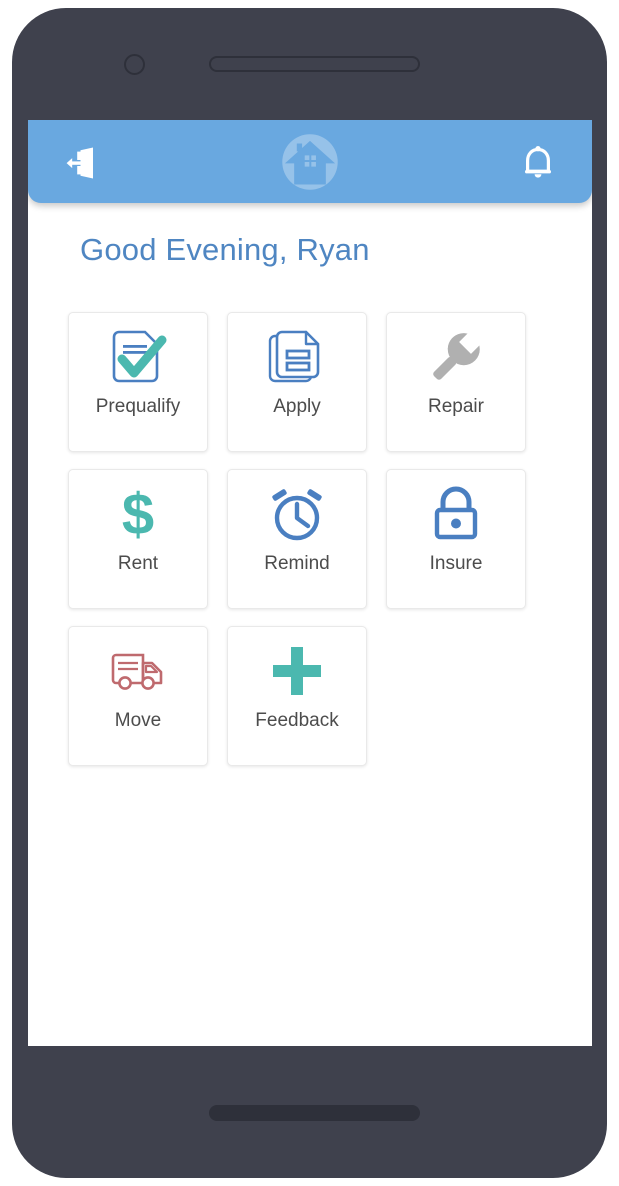  What do you see at coordinates (297, 671) in the screenshot?
I see `plus-icon` at bounding box center [297, 671].